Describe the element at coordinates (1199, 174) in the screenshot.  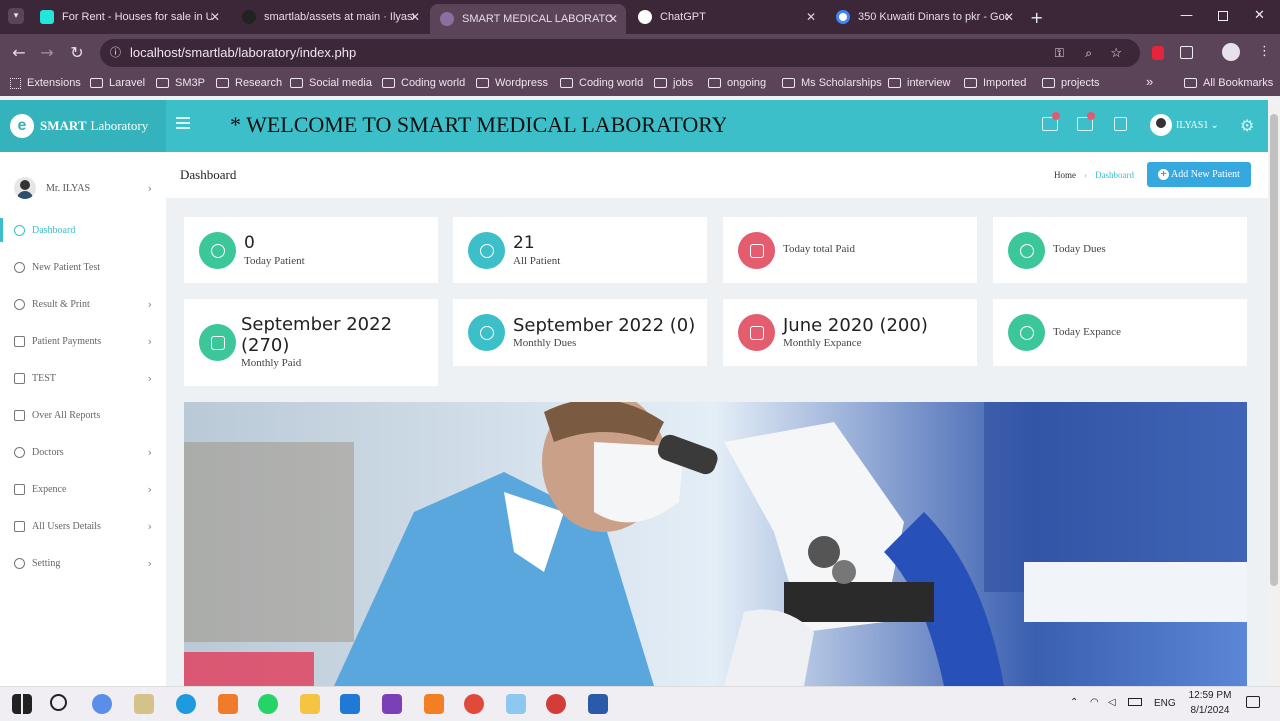
I see `add-new-patient-button: + Add New Patient` at that location.